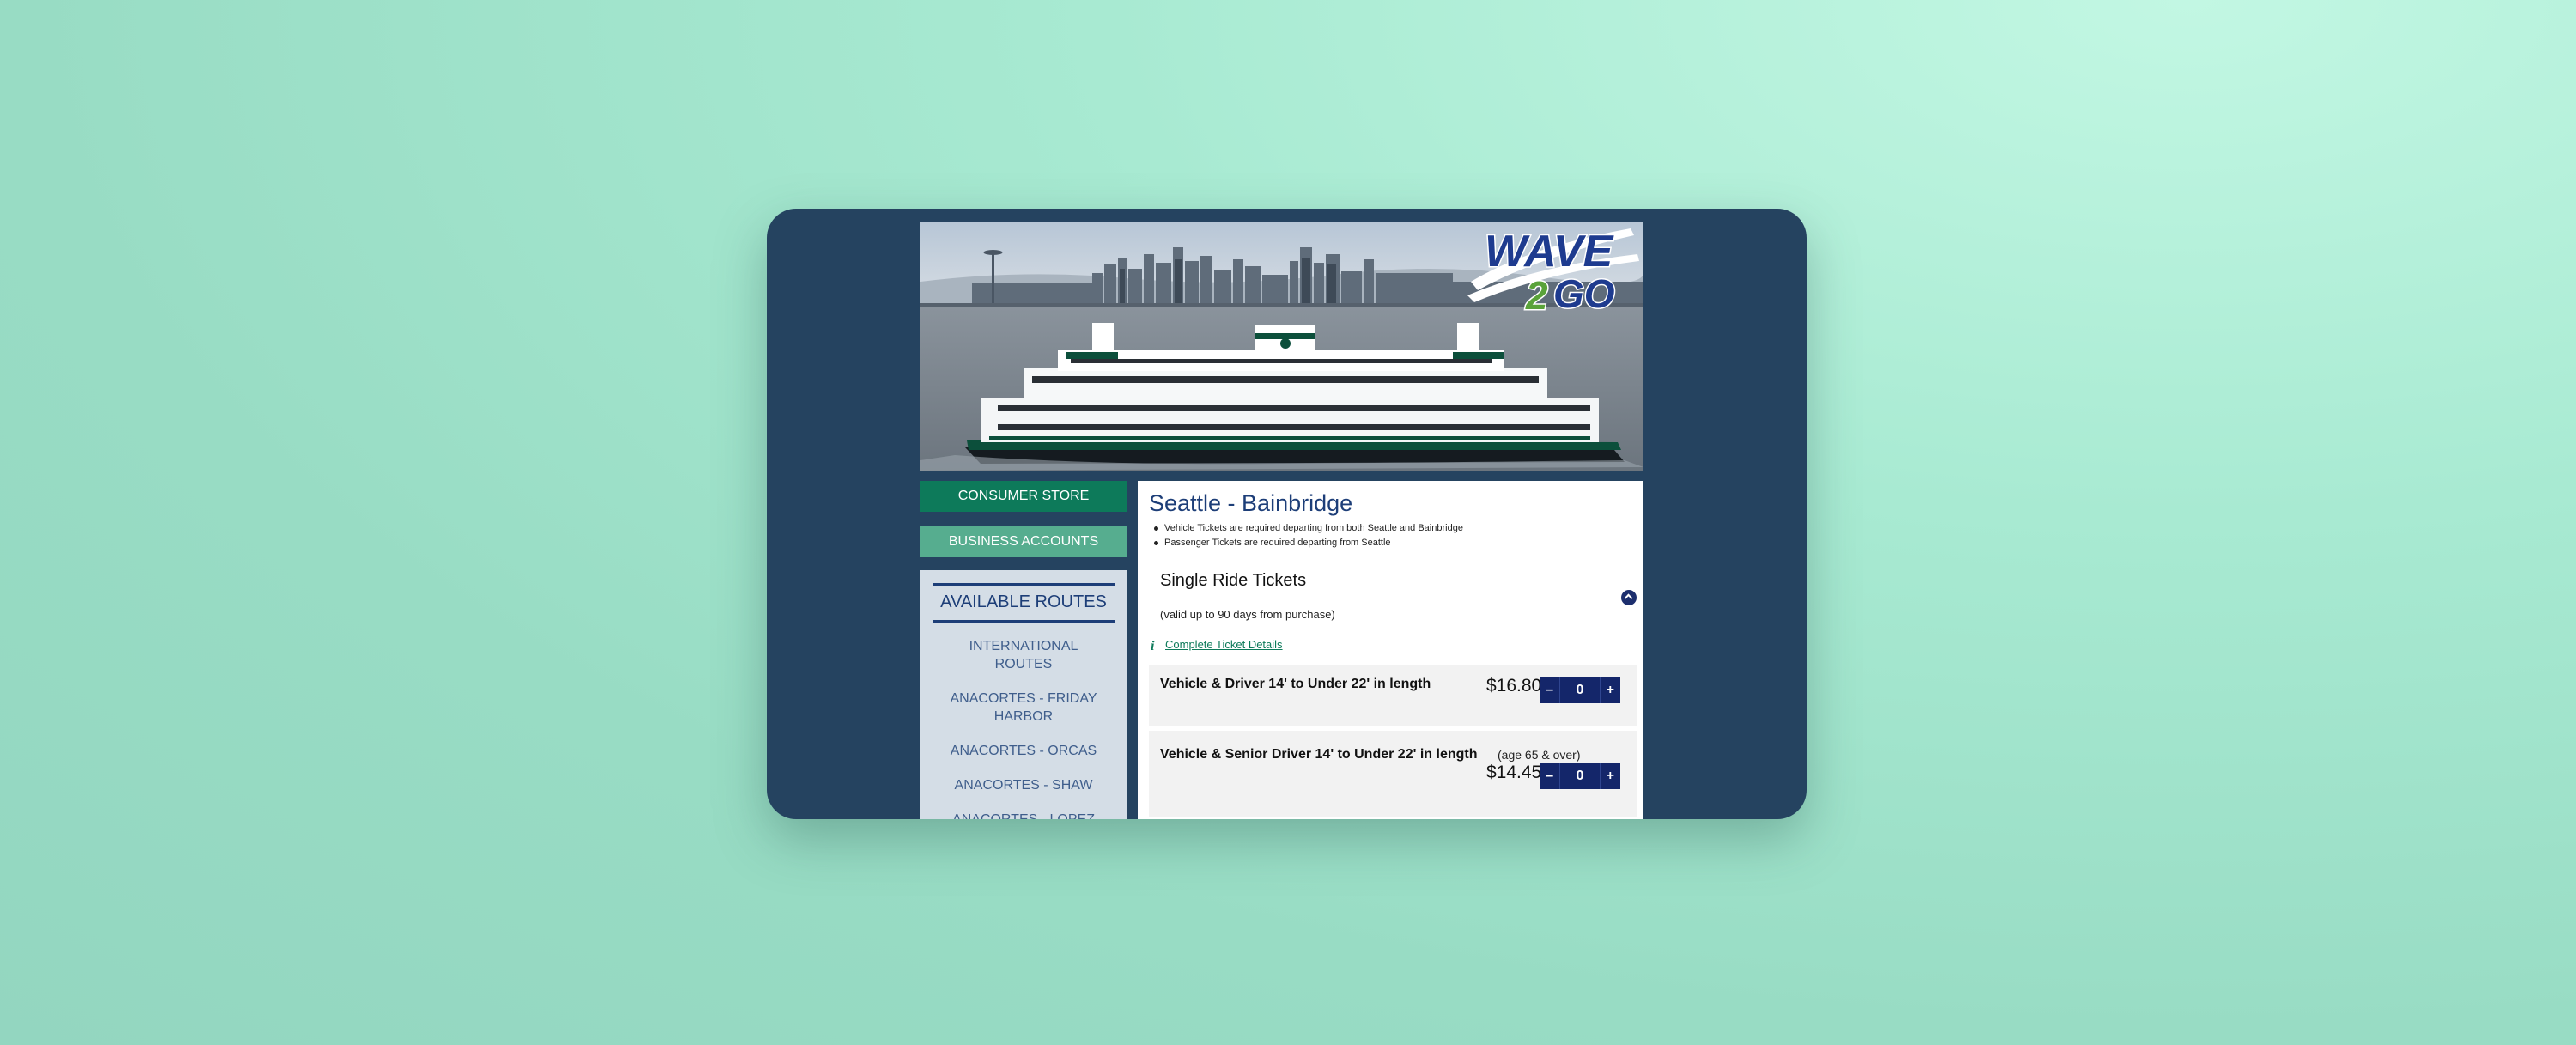 This screenshot has height=1045, width=2576. I want to click on hero-banner: WAVE 2 GO, so click(1281, 346).